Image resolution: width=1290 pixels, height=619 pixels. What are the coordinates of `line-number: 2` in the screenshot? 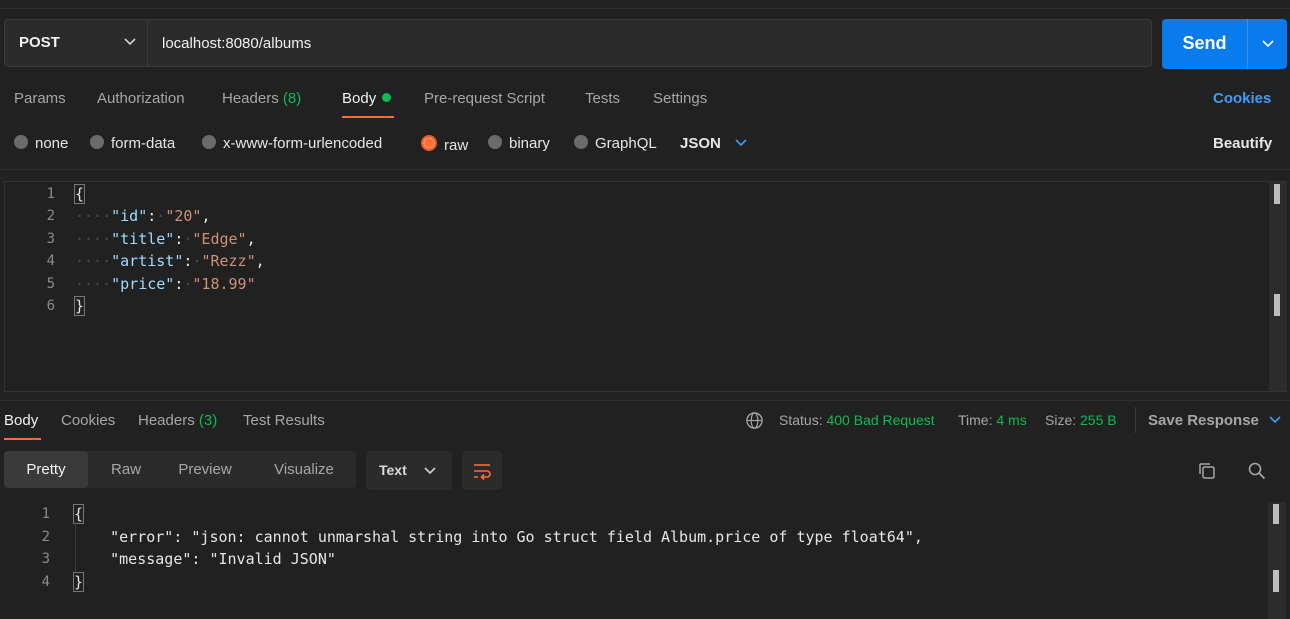 It's located at (50, 216).